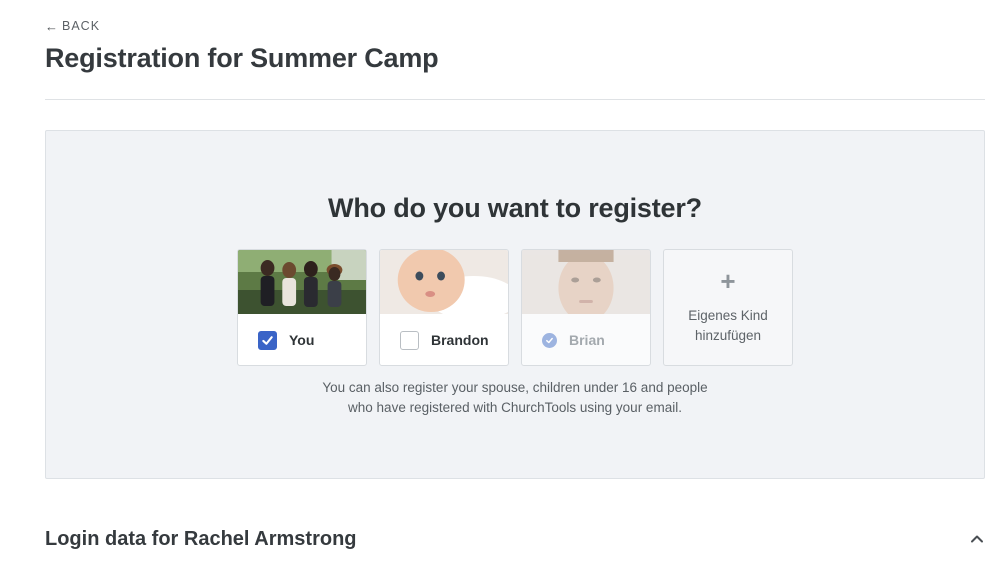  Describe the element at coordinates (201, 539) in the screenshot. I see `login-section-title: Login data for Rachel Armstrong` at that location.